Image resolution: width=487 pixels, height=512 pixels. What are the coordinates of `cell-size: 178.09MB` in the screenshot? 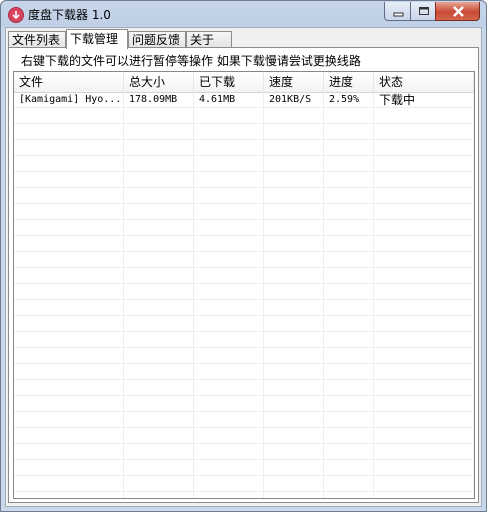 It's located at (153, 99).